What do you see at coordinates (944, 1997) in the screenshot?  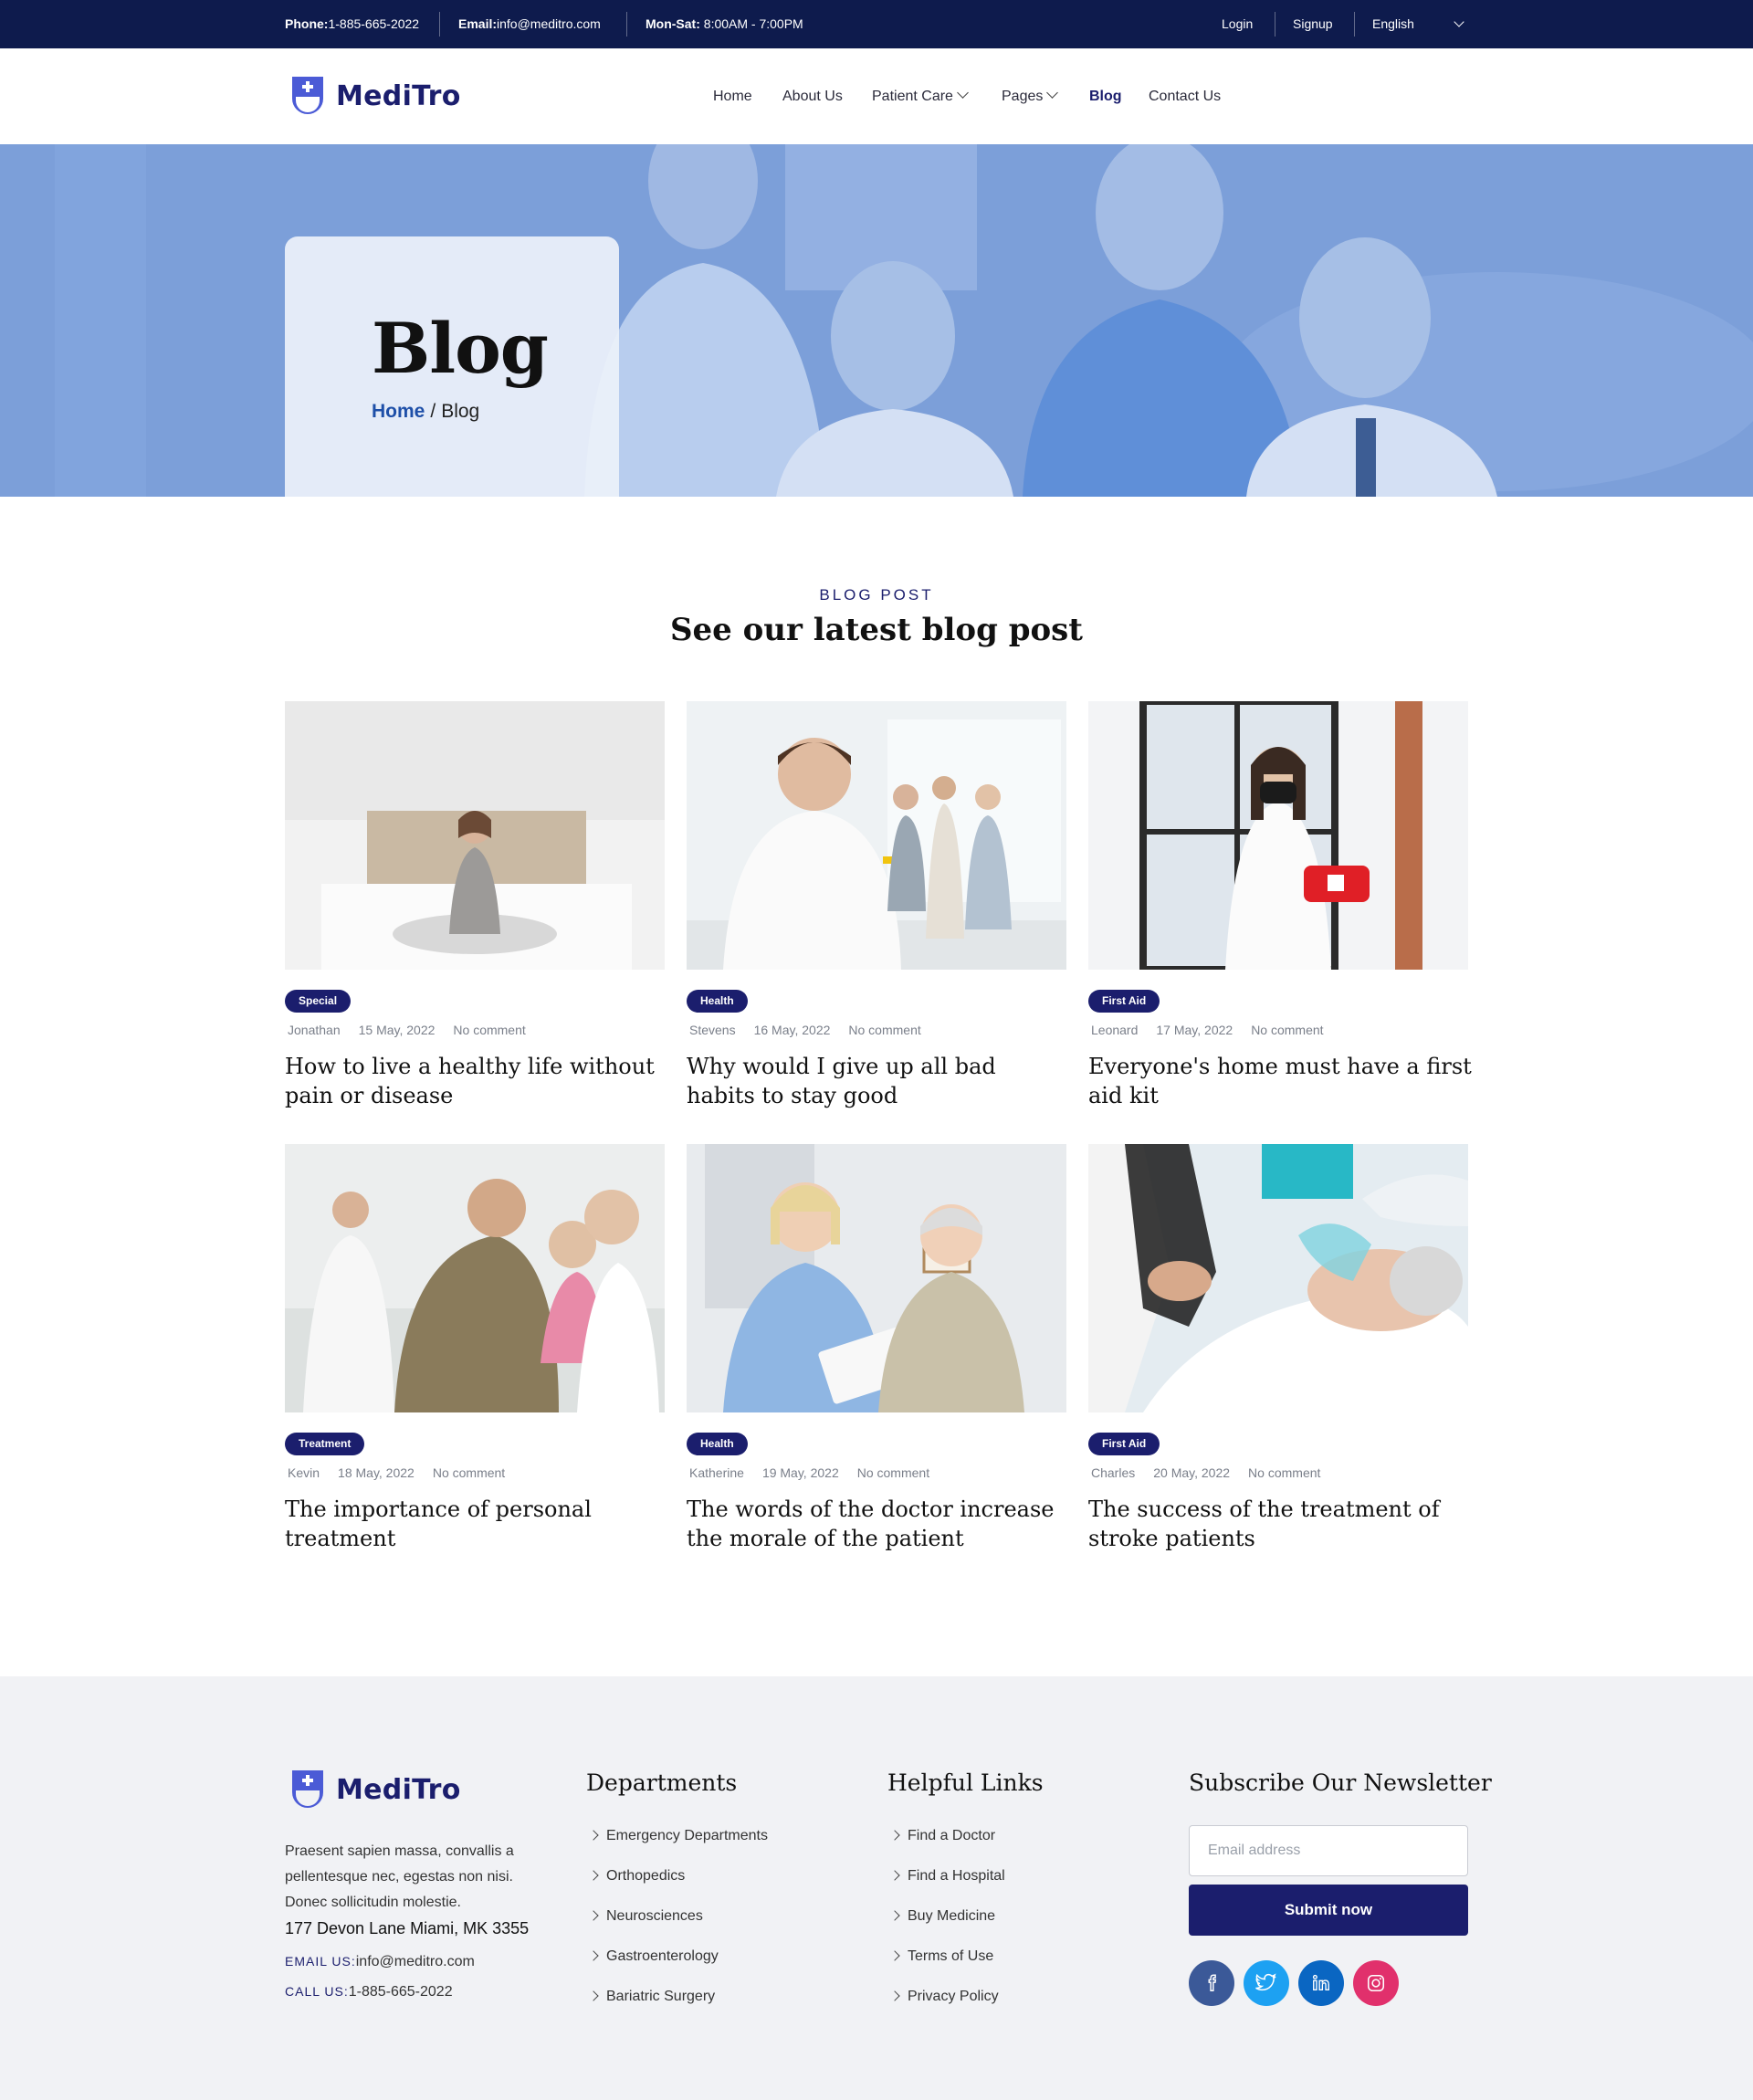 I see `footer-link-privacy: Privacy Policy` at bounding box center [944, 1997].